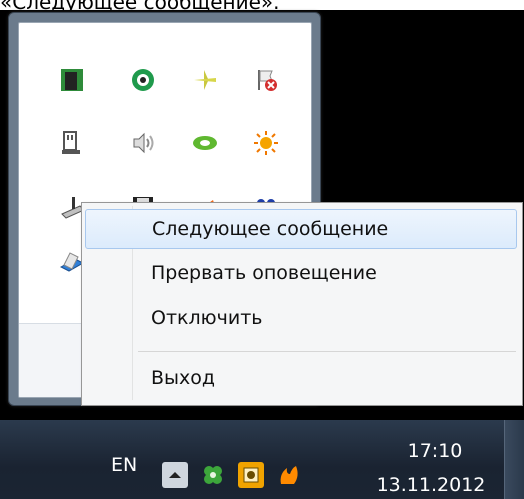 The height and width of the screenshot is (499, 524). I want to click on speaker-icon, so click(143, 143).